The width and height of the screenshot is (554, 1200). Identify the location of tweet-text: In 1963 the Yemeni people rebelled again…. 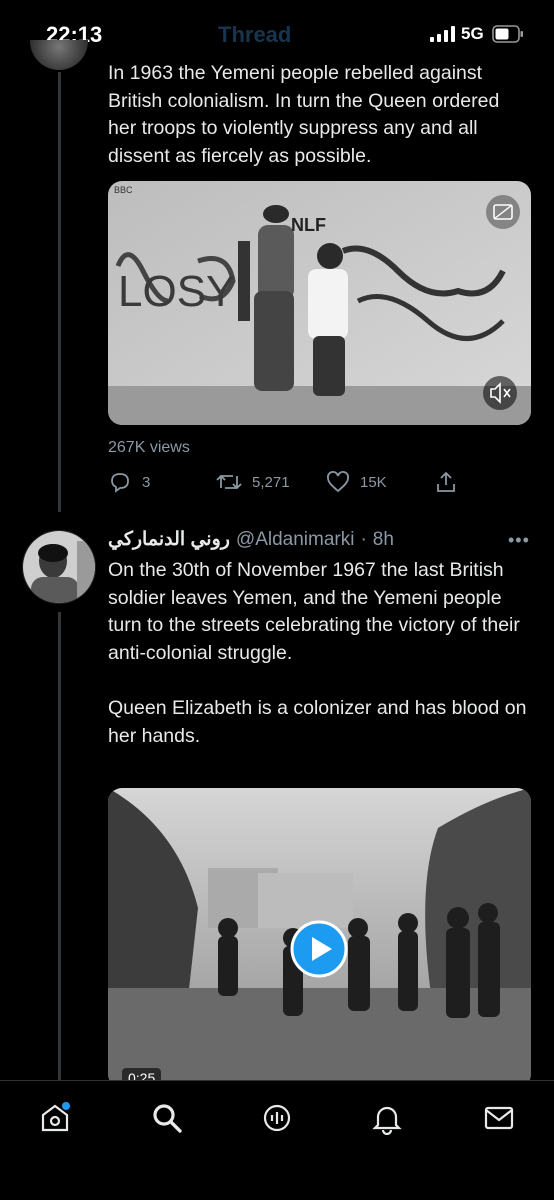
(304, 114).